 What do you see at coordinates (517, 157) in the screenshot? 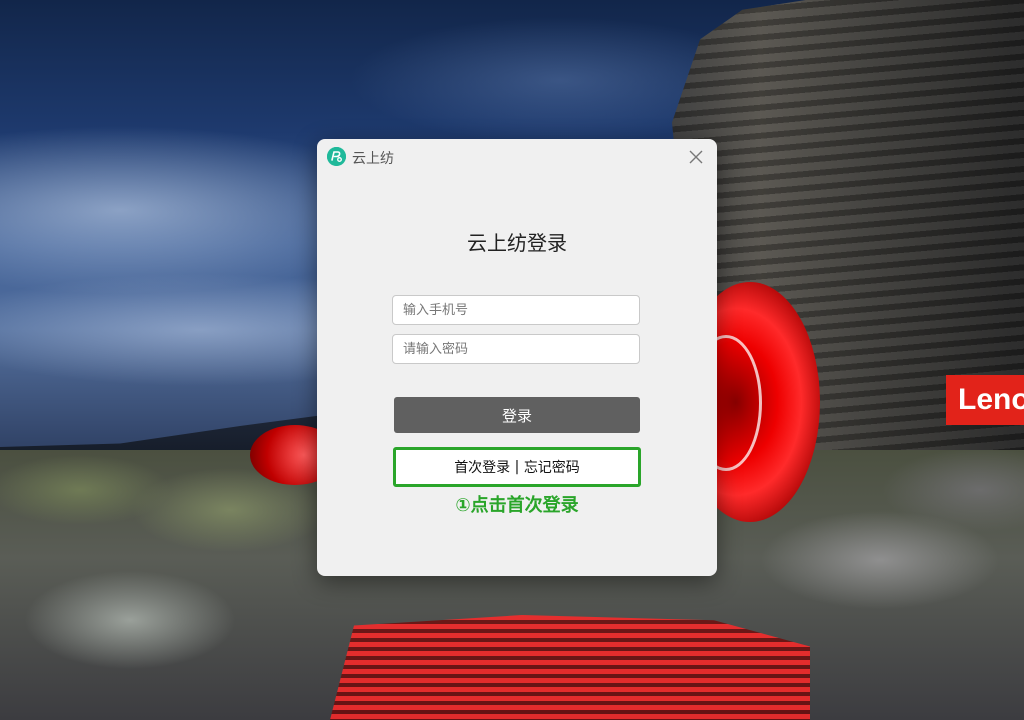
I see `title-bar: 云上纺` at bounding box center [517, 157].